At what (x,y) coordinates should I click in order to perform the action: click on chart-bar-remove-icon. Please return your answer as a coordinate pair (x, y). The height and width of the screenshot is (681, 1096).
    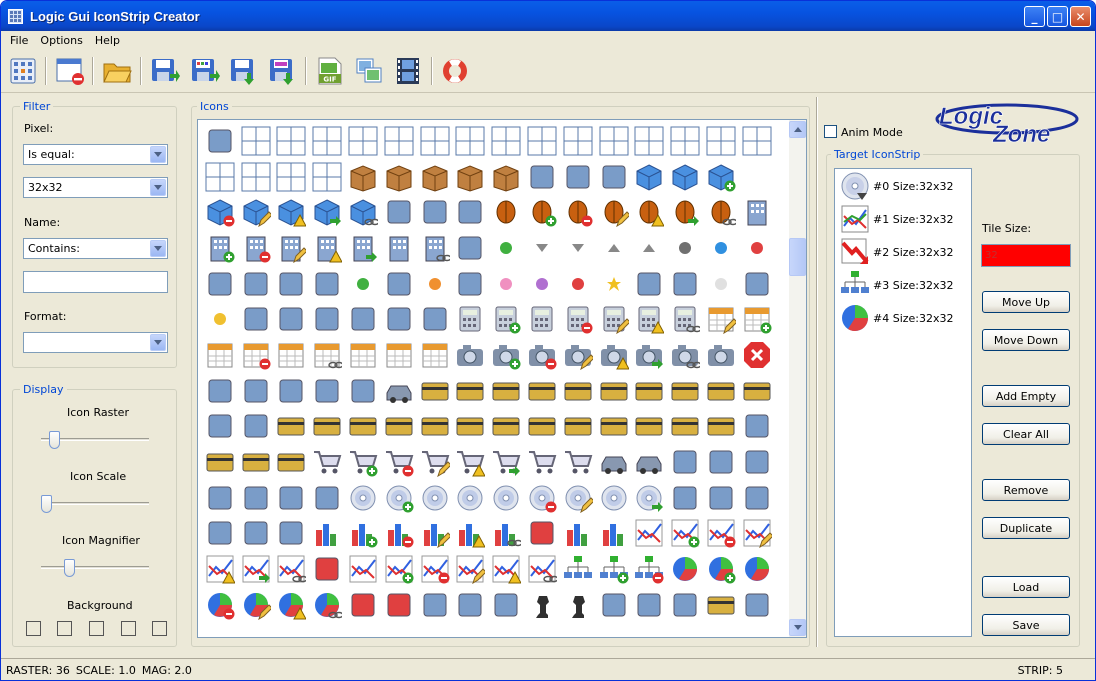
    Looking at the image, I should click on (399, 534).